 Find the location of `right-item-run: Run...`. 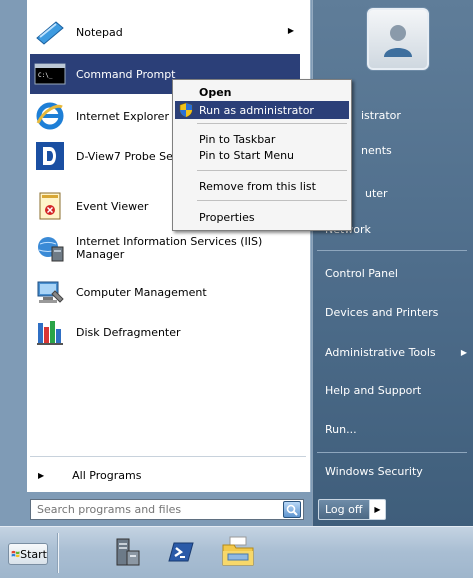

right-item-run: Run... is located at coordinates (393, 429).